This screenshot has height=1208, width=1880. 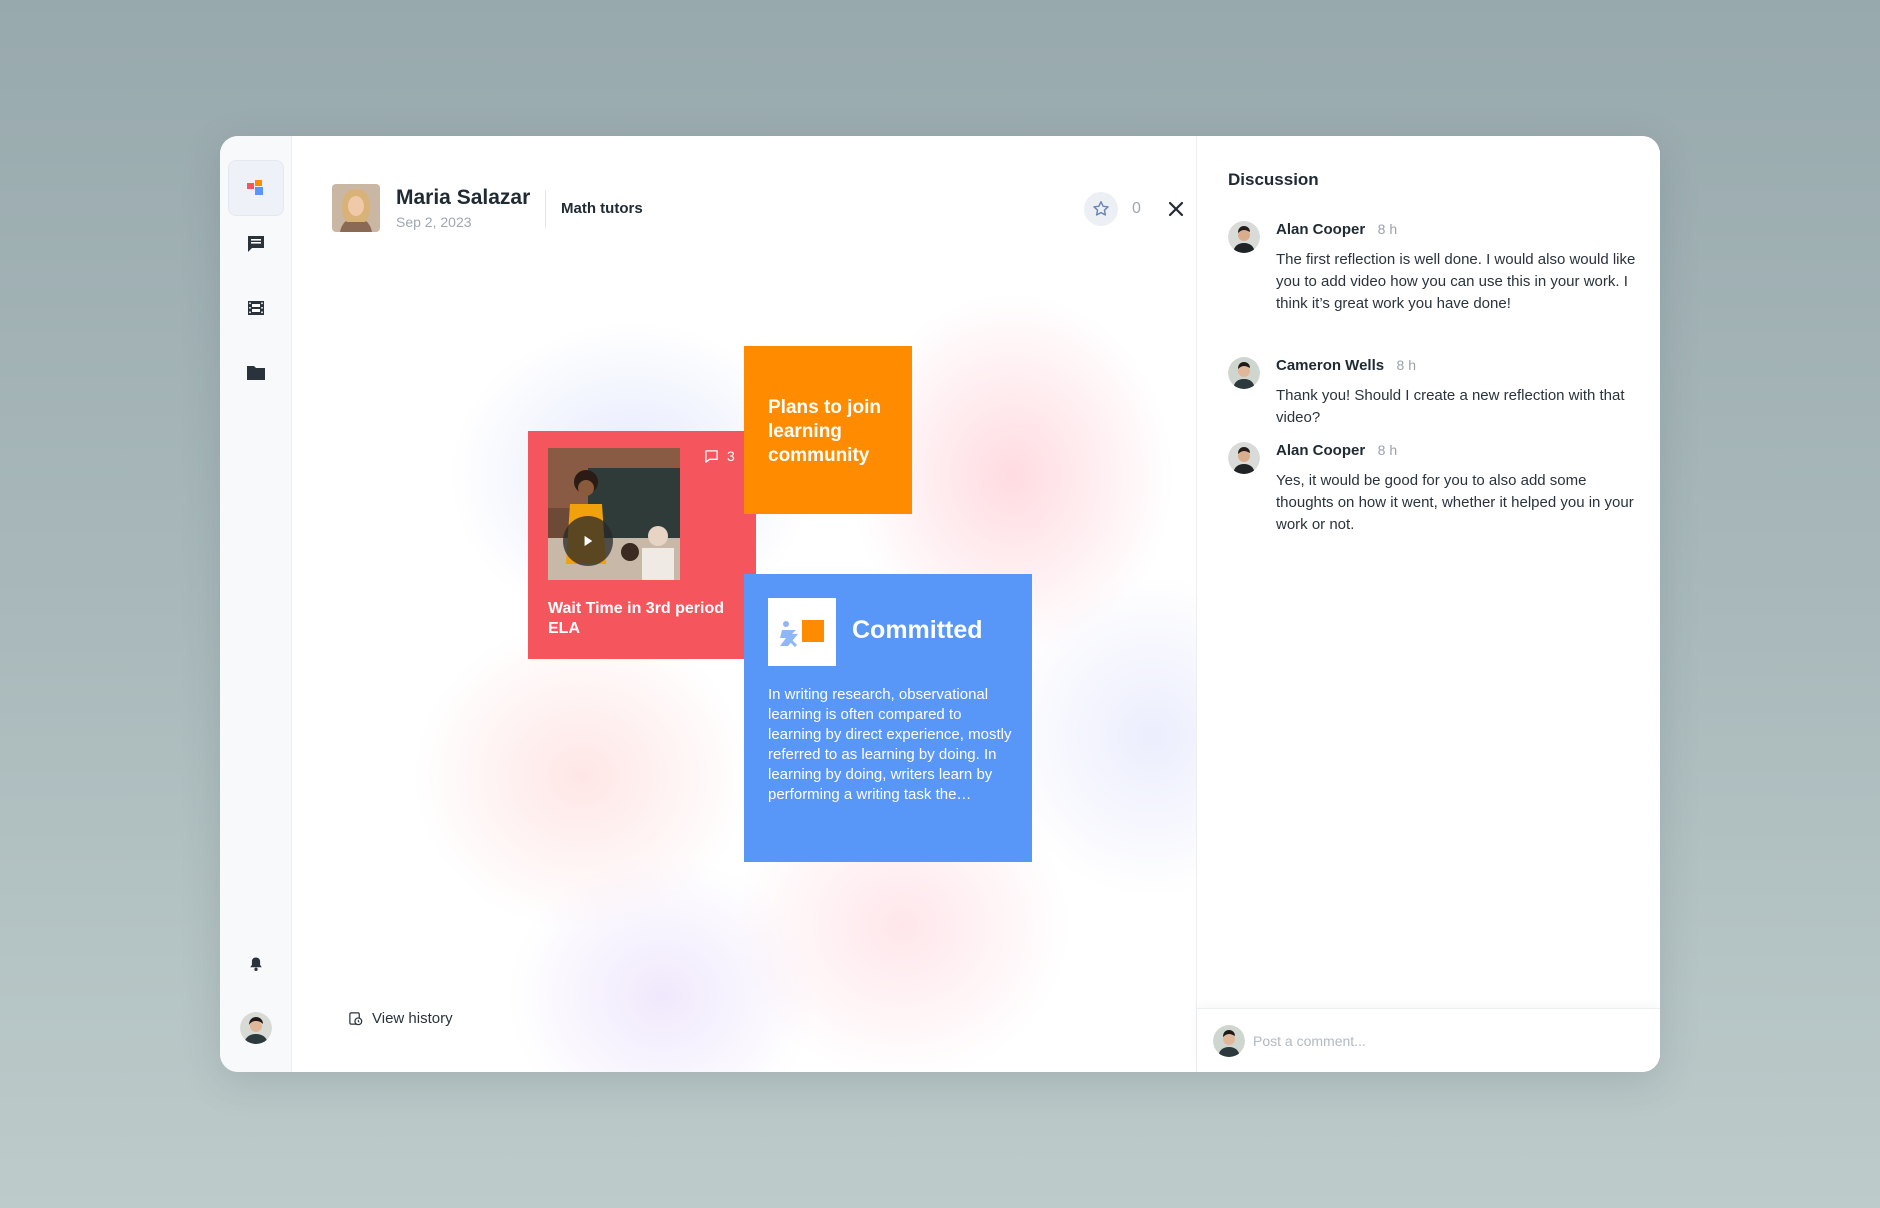 I want to click on author-avatar, so click(x=356, y=208).